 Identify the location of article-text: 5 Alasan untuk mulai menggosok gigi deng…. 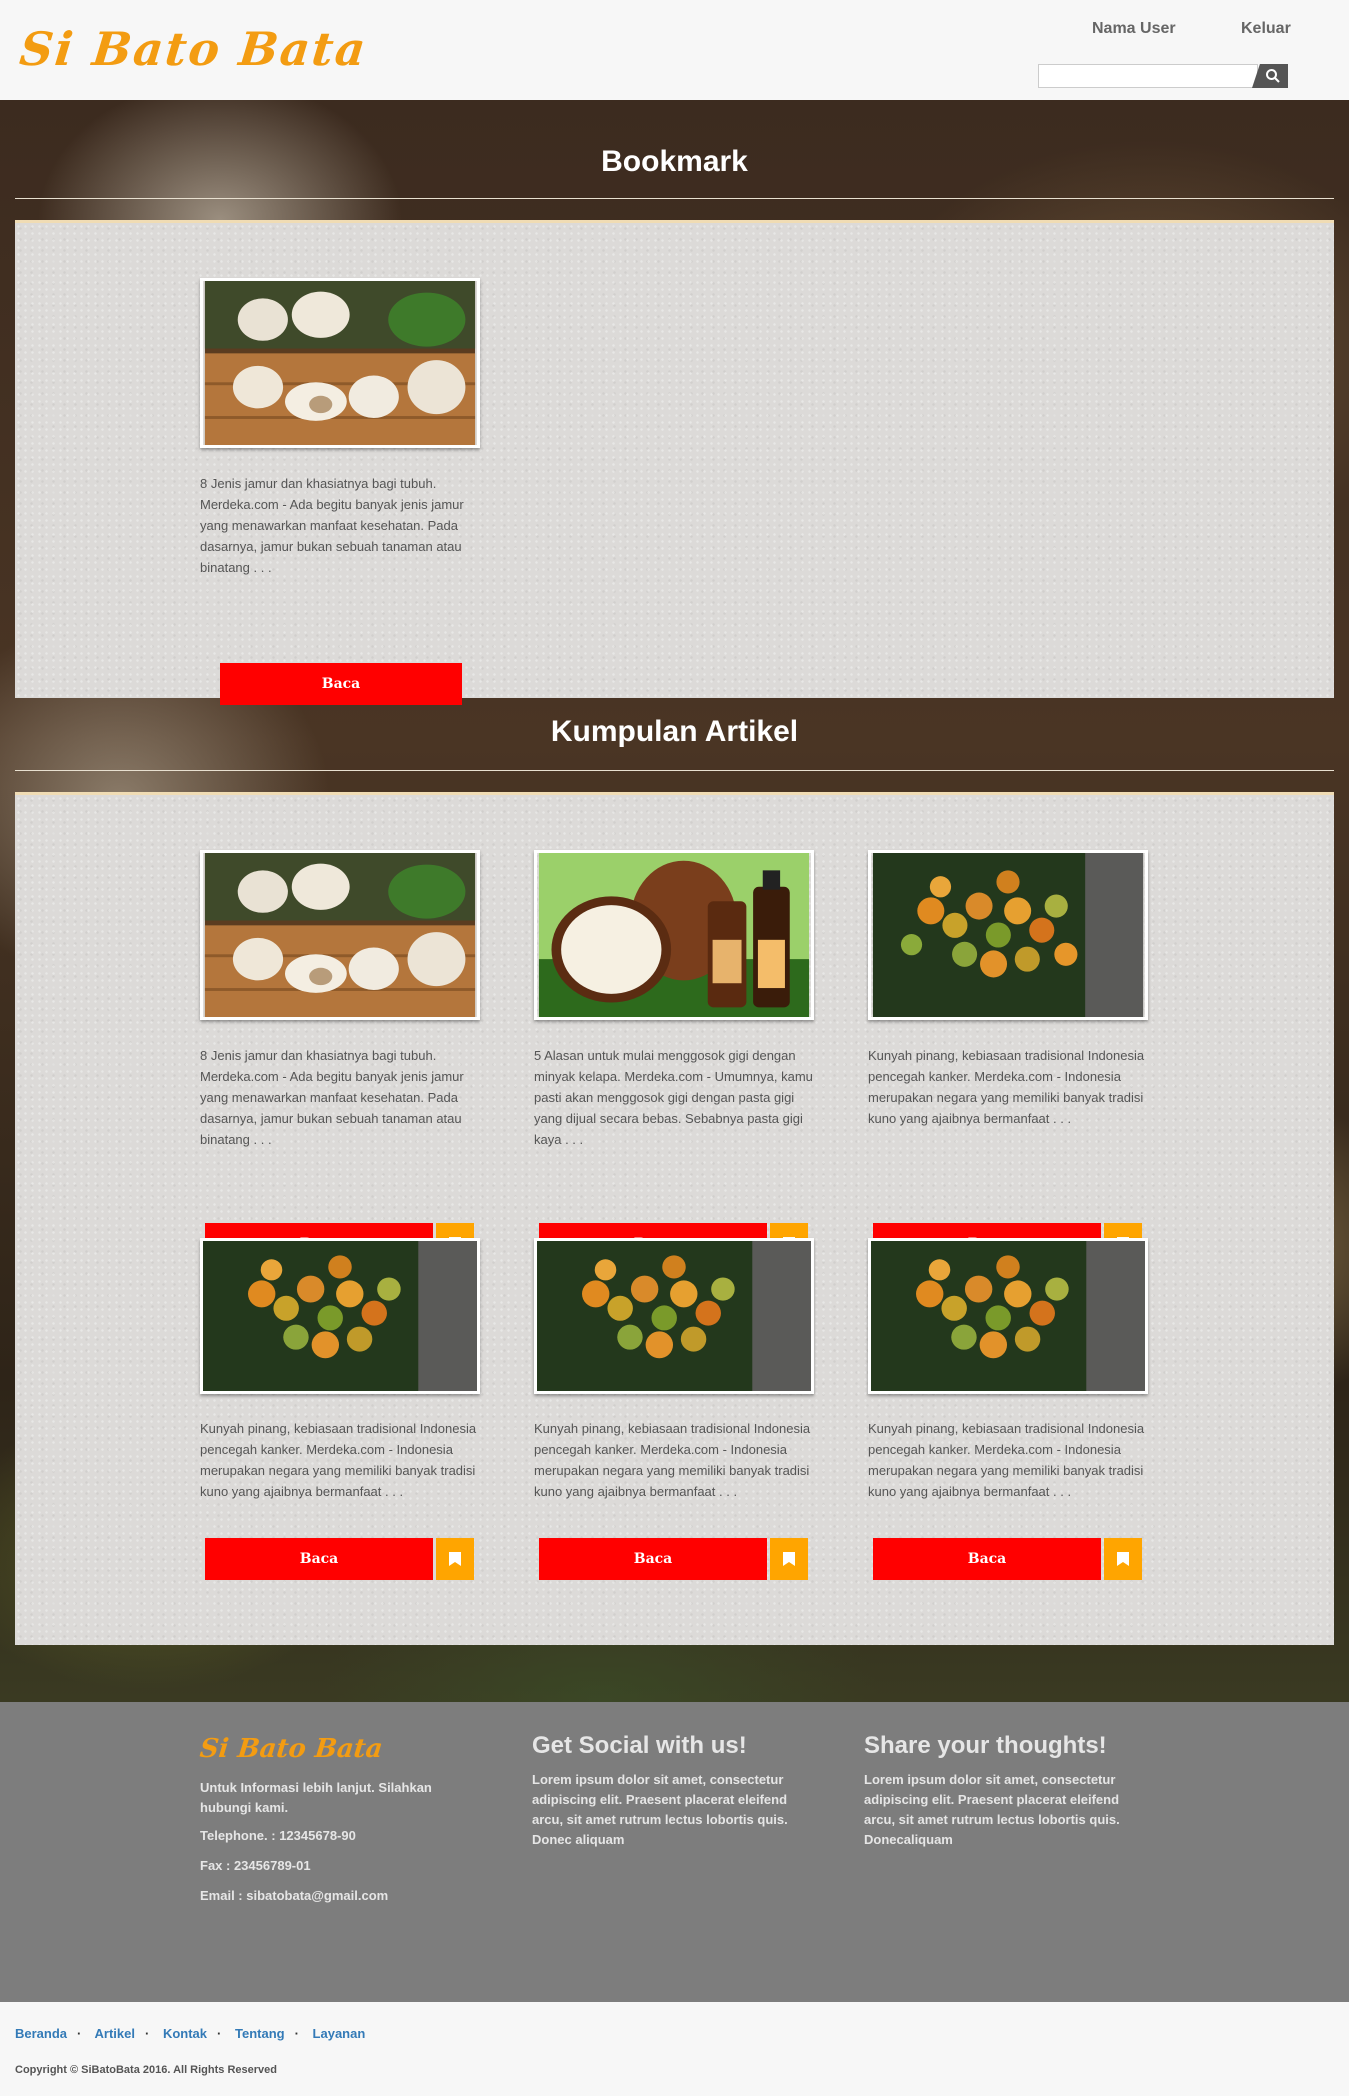
(673, 1097).